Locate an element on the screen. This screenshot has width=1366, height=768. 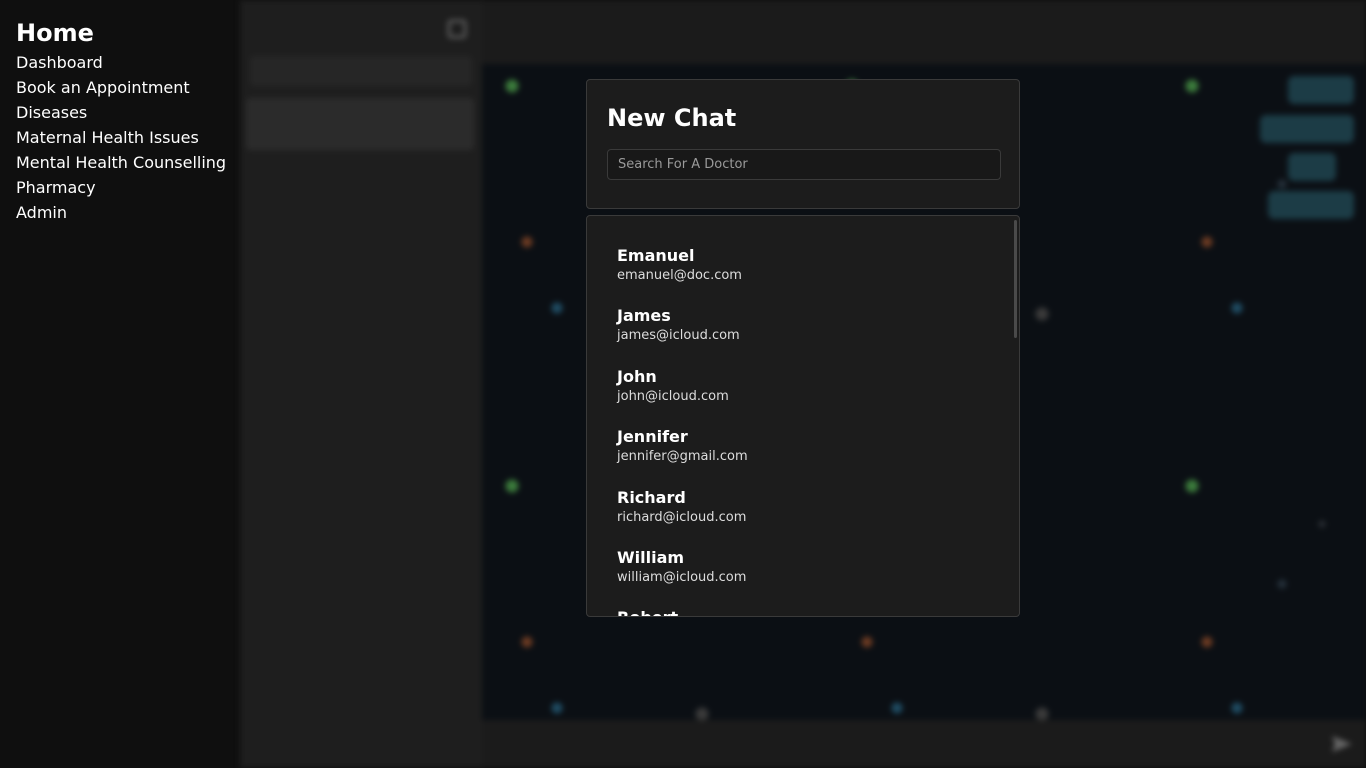
nav-item-diseases: Diseases is located at coordinates (120, 112).